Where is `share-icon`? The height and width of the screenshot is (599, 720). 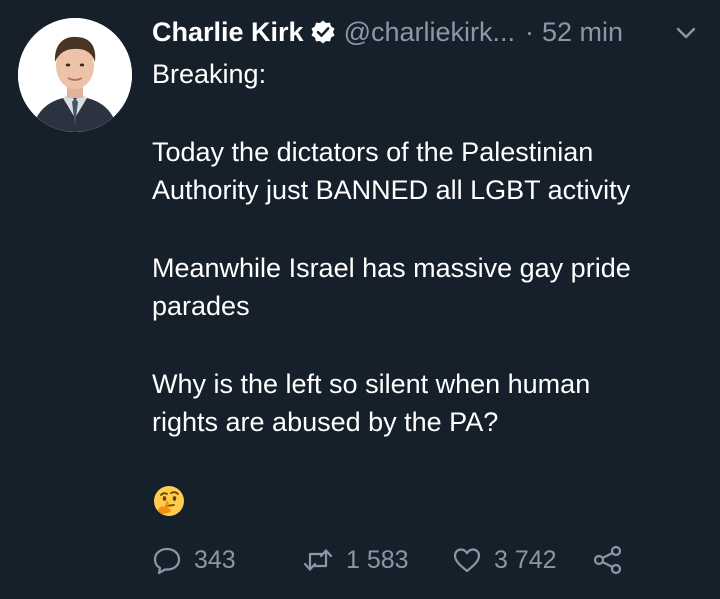 share-icon is located at coordinates (608, 560).